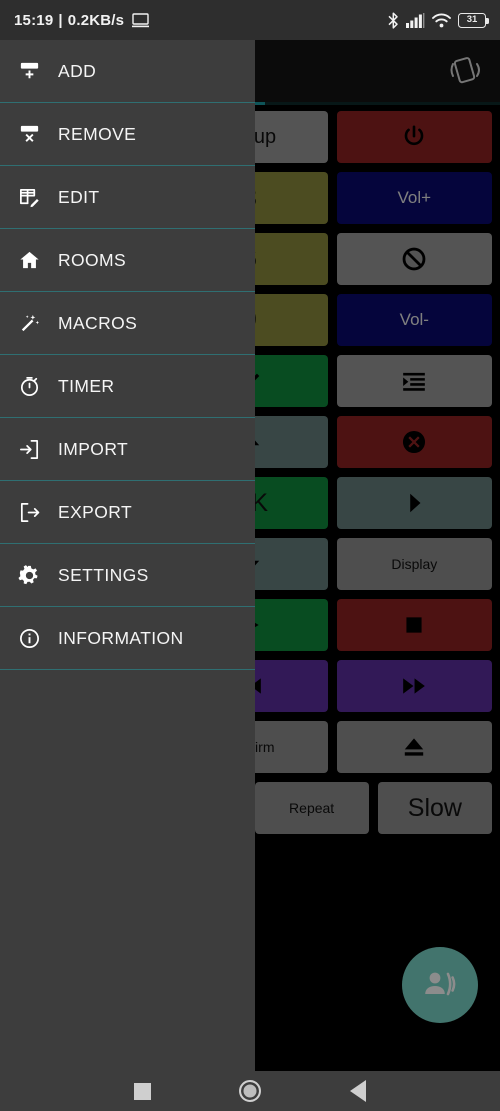 This screenshot has height=1111, width=500. I want to click on drawer-item-label: SETTINGS, so click(103, 574).